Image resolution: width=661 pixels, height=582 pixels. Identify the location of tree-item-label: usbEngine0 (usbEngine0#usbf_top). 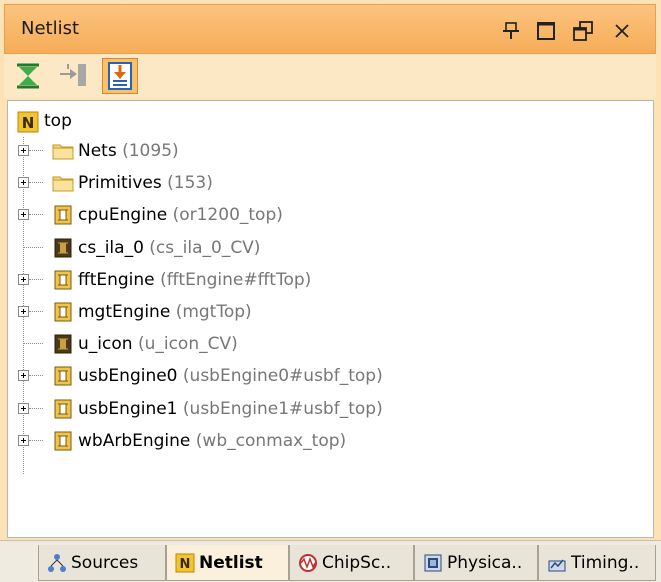
(230, 376).